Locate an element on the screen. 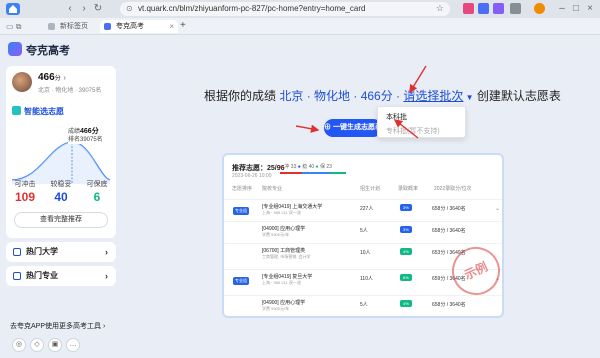  tab-label: 夸克高考 is located at coordinates (130, 26).